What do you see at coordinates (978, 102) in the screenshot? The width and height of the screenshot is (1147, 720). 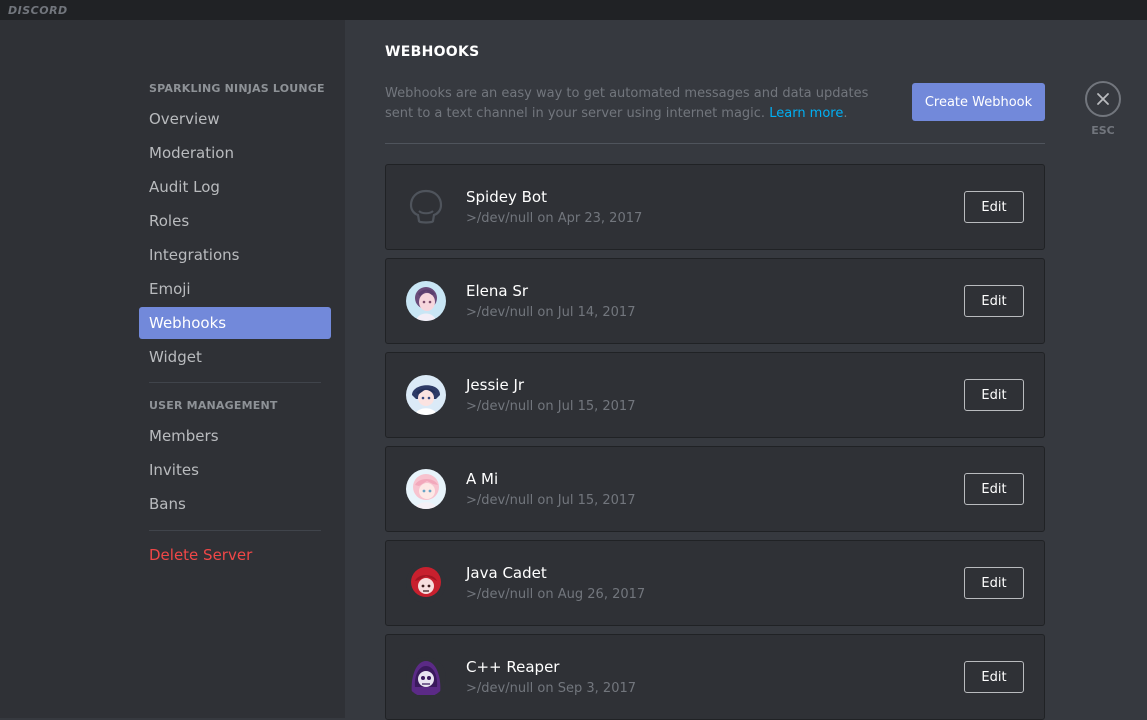 I see `create-webhook-button: Create Webhook` at bounding box center [978, 102].